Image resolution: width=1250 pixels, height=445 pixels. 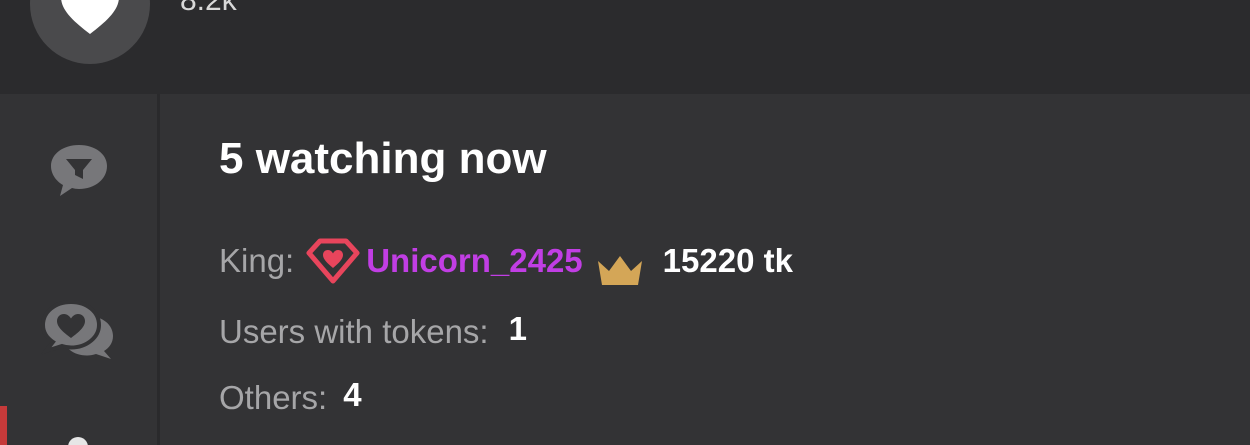 I want to click on speech-filter-icon, so click(x=78, y=170).